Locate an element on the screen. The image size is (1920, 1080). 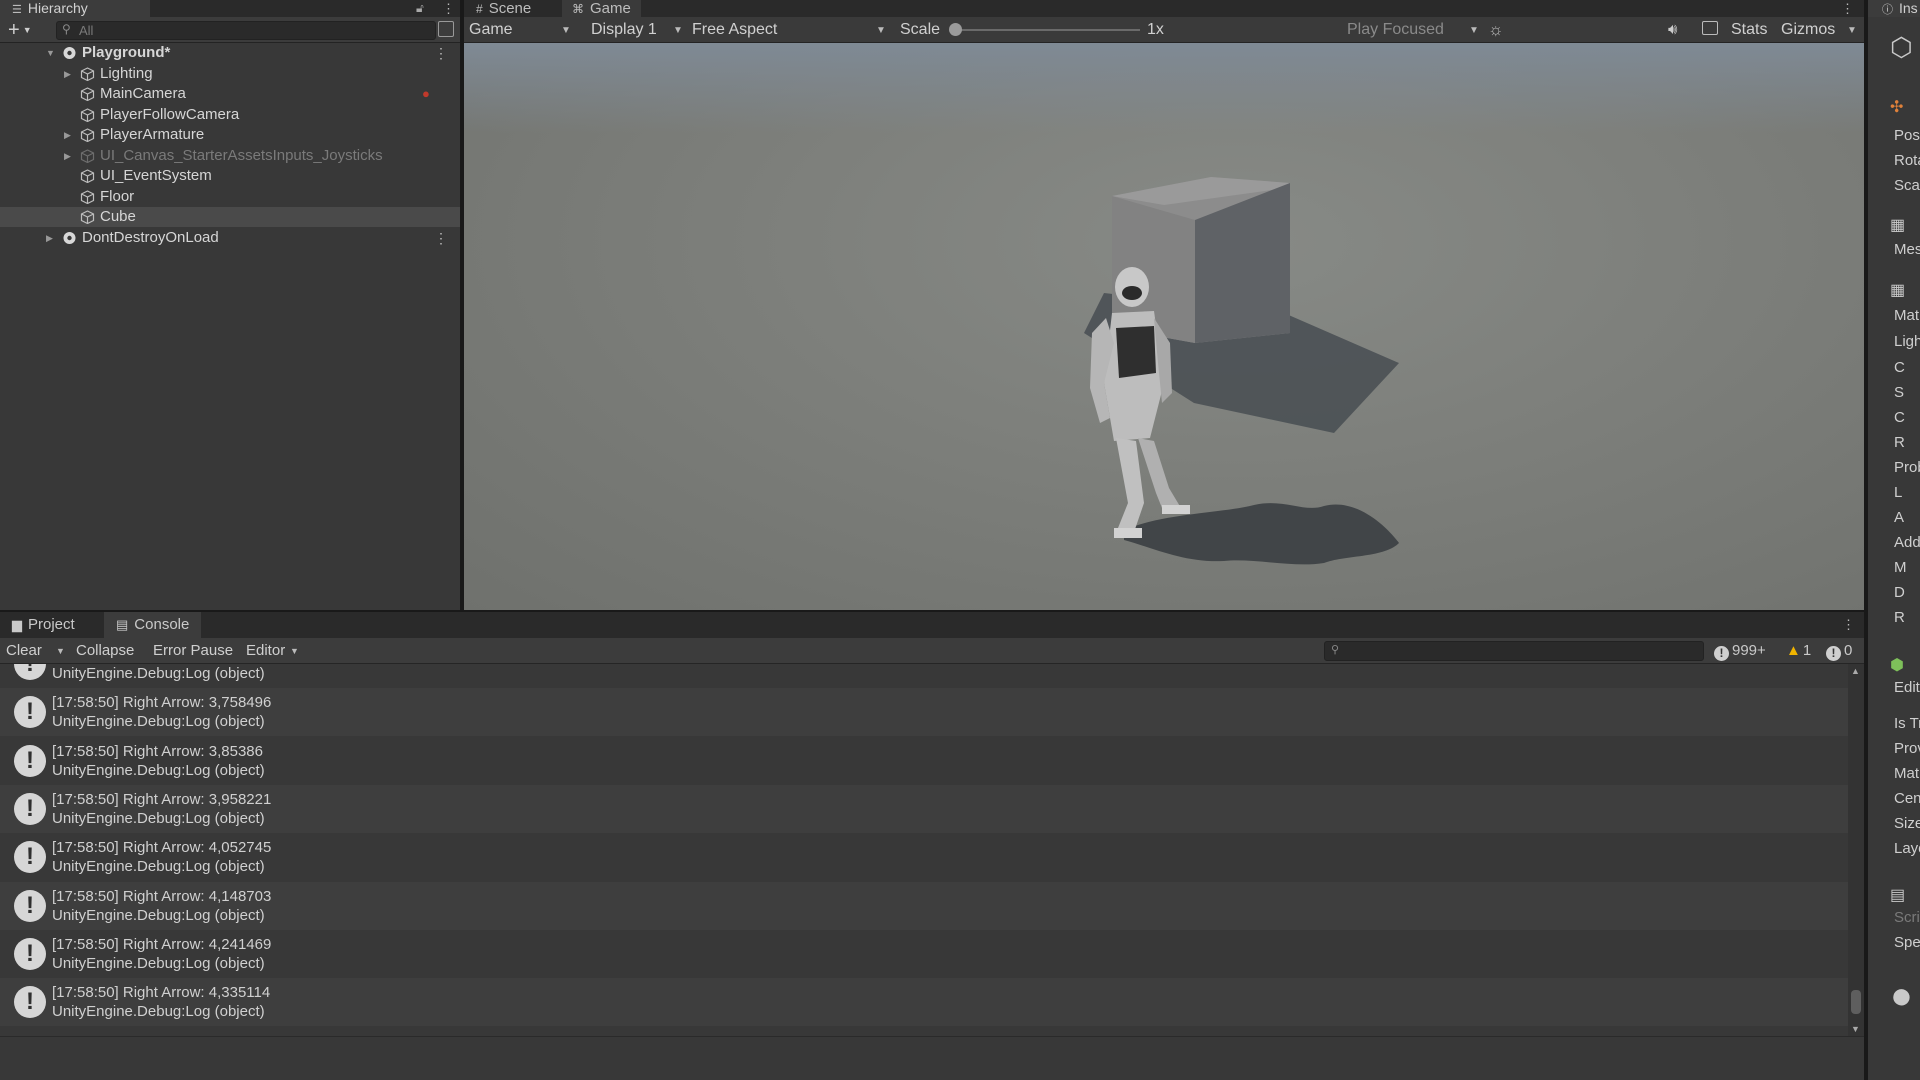
hierarchy-item: ▶ DontDestroyOnLoad ⋮ is located at coordinates (230, 238).